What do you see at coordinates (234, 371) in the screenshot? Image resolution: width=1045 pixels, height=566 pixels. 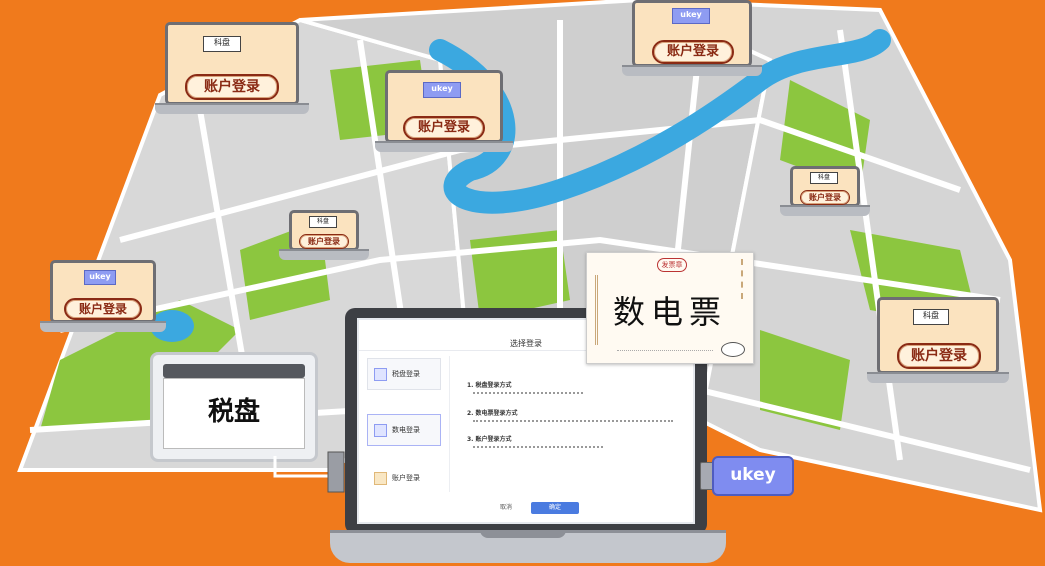 I see `tax-disk-slot` at bounding box center [234, 371].